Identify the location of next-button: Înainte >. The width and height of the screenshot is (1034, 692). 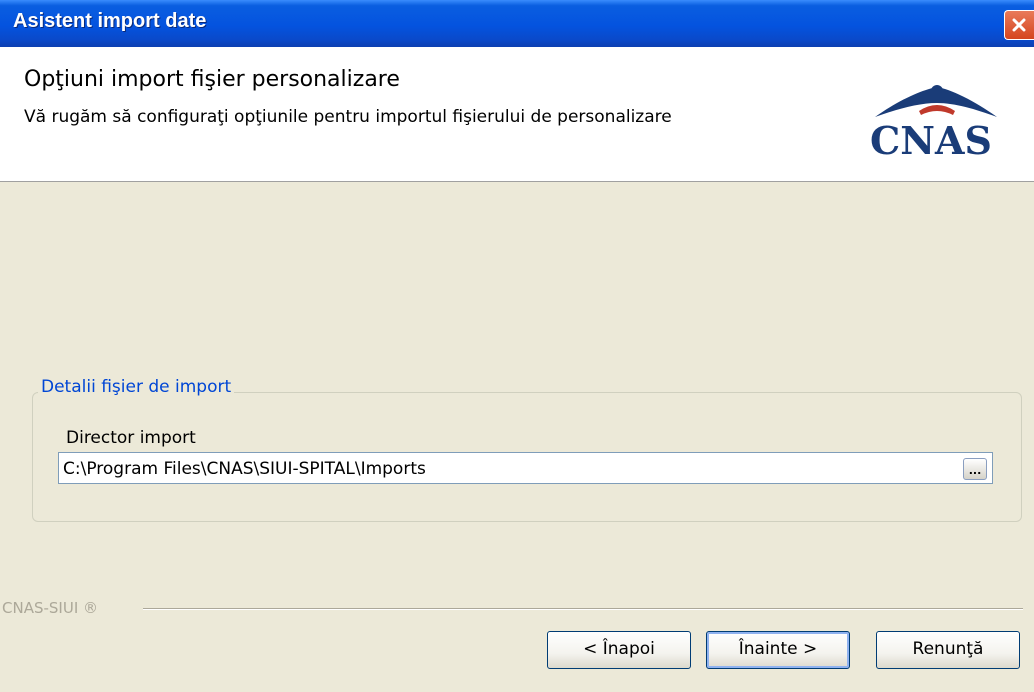
(778, 650).